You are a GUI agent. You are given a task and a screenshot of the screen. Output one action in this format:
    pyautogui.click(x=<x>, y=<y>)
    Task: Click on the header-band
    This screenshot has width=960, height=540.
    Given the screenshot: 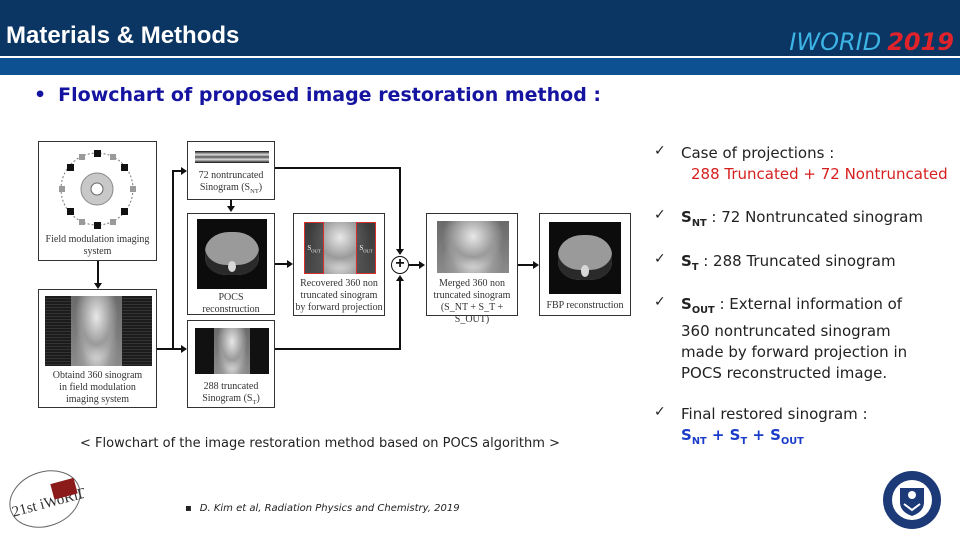 What is the action you would take?
    pyautogui.click(x=480, y=66)
    